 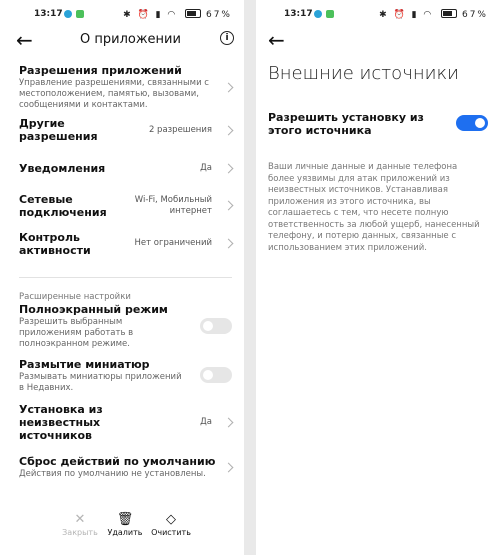 I want to click on section-title: Расширенные настройки, so click(x=75, y=297).